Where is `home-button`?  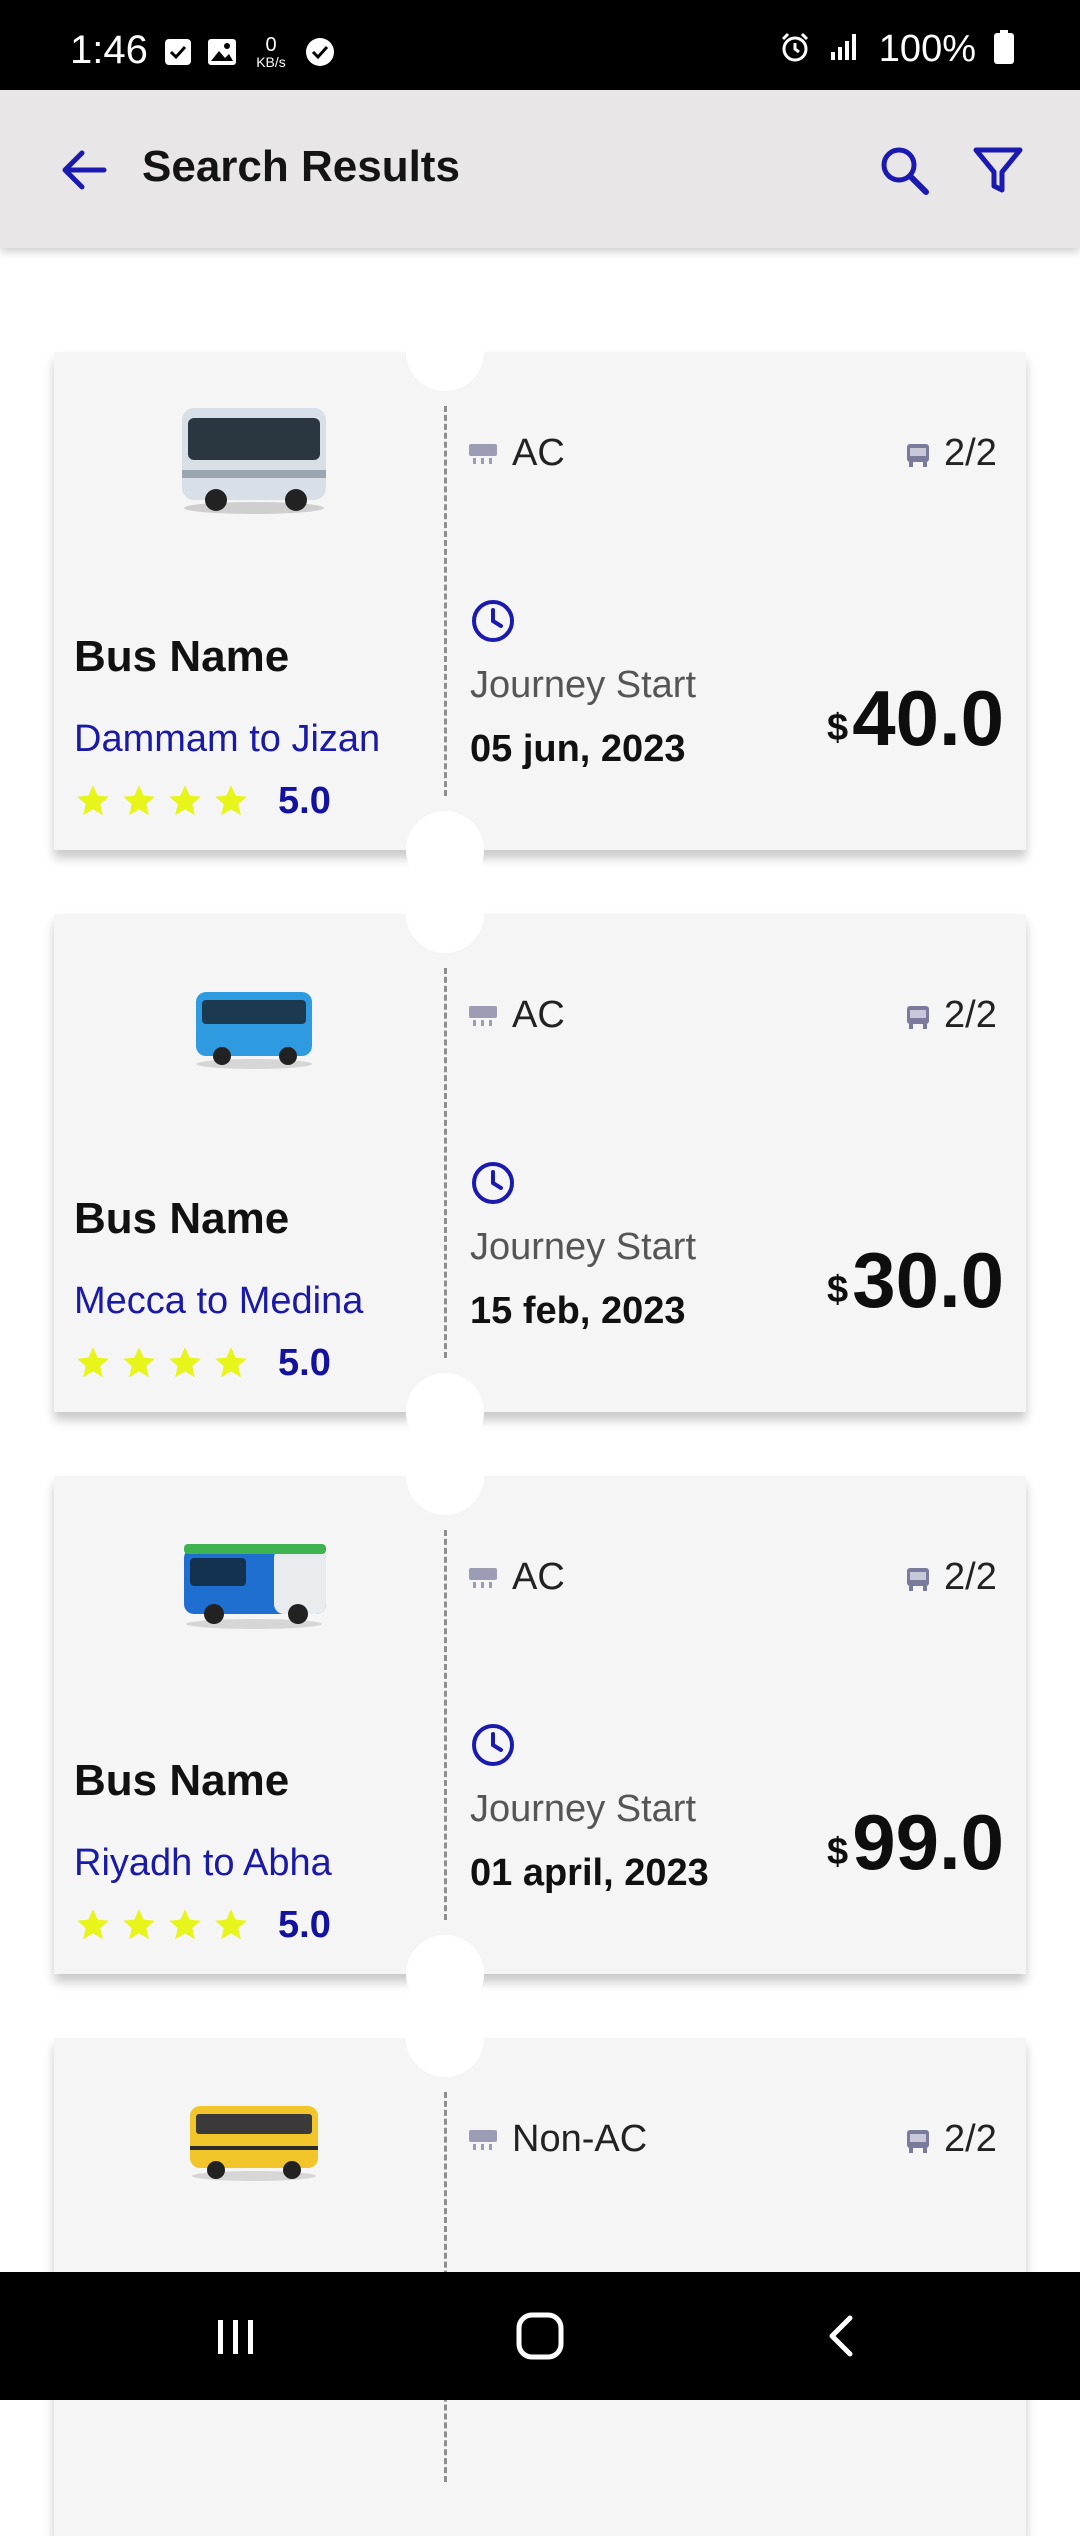 home-button is located at coordinates (540, 2336).